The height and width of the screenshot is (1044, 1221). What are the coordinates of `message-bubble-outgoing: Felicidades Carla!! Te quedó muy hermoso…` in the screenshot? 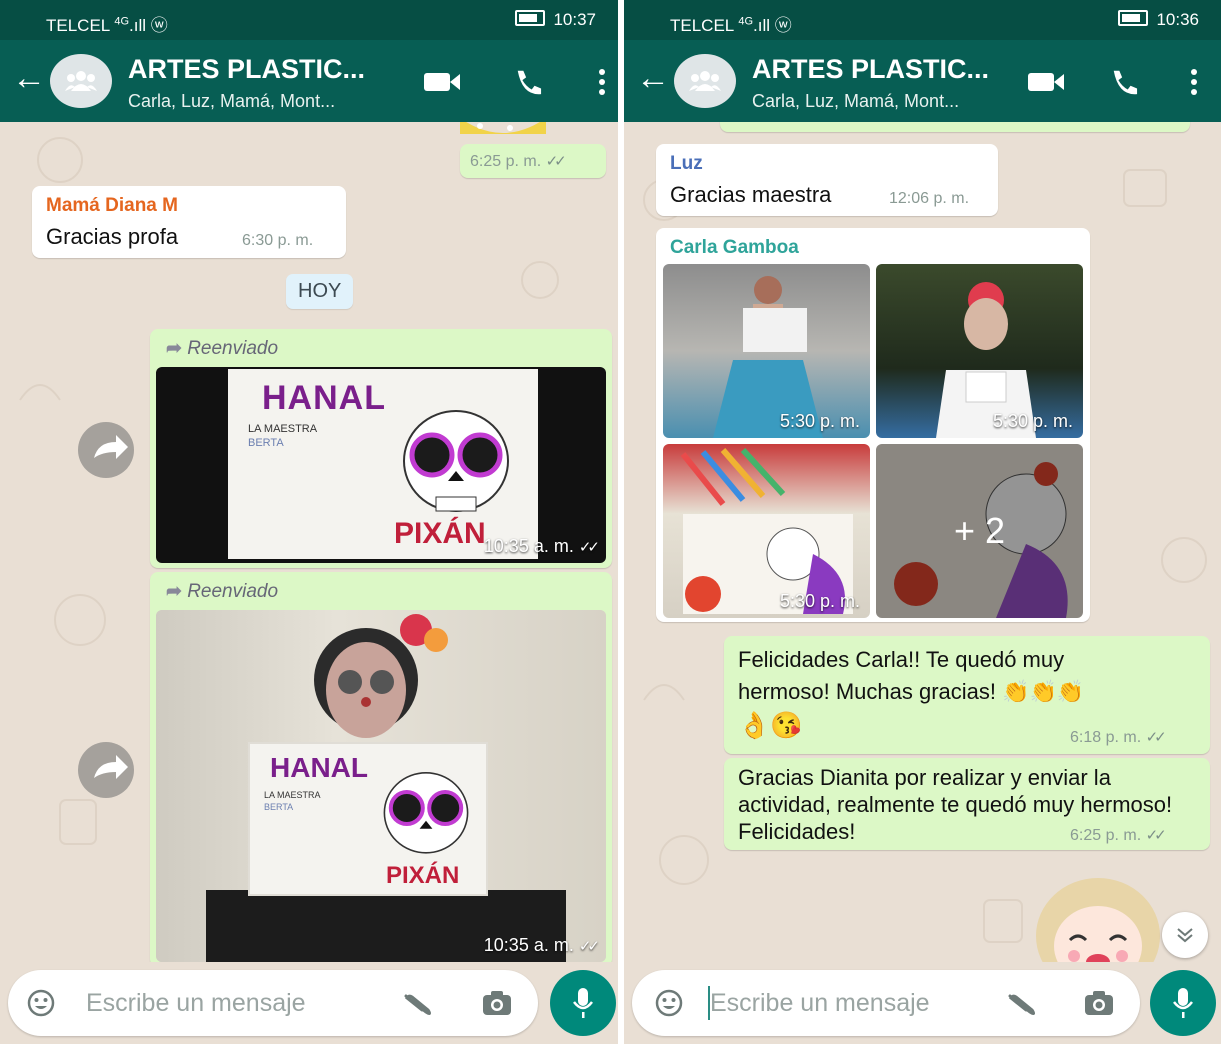 It's located at (967, 695).